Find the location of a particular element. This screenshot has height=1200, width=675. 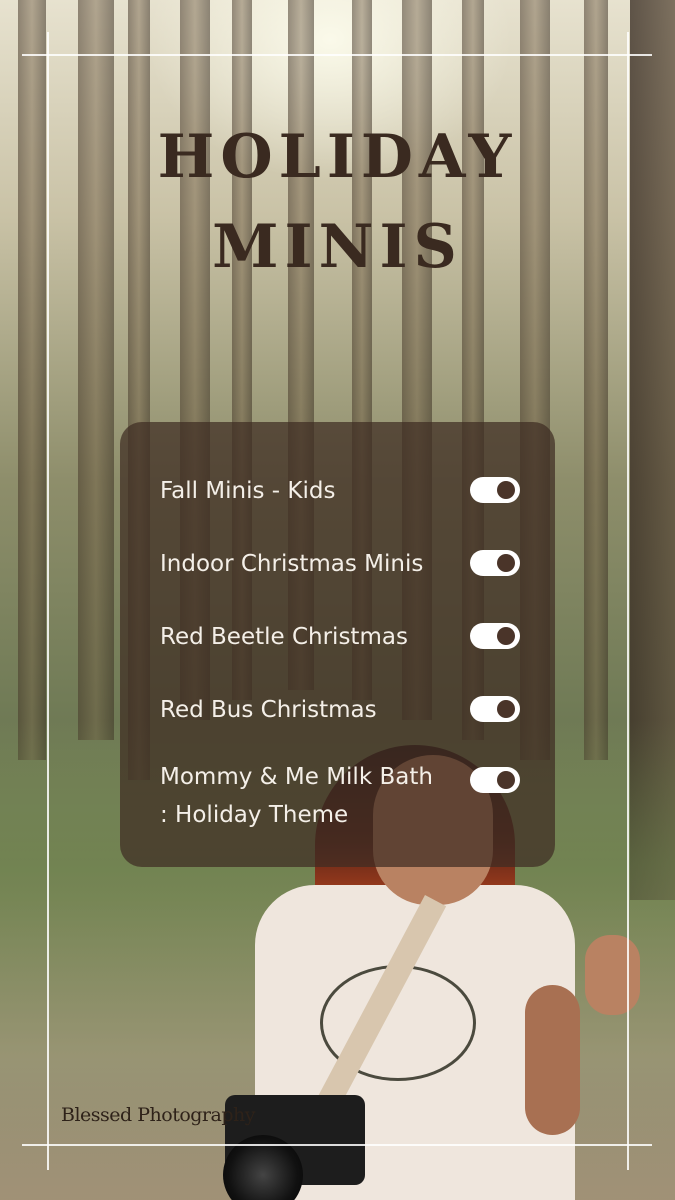

page-title-line-2: MINIS is located at coordinates (337, 247).